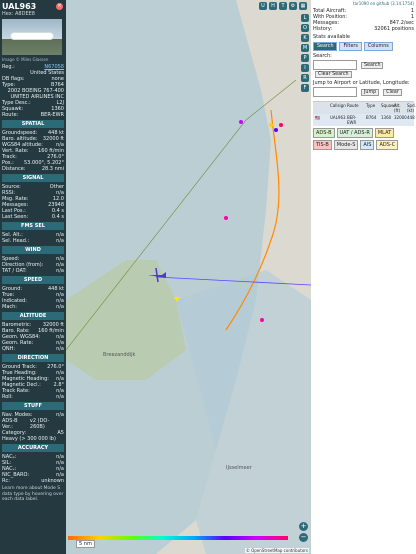 Image resolution: width=416 pixels, height=554 pixels. I want to click on row-callsign: UAL963, so click(338, 120).